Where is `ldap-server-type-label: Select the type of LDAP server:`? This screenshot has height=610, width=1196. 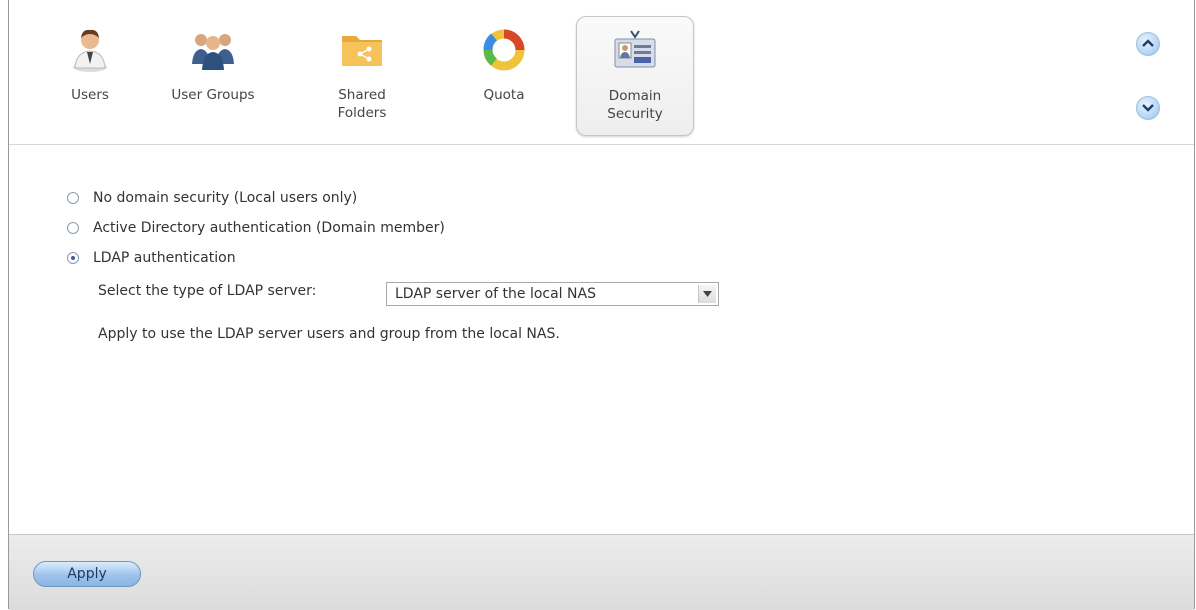
ldap-server-type-label: Select the type of LDAP server: is located at coordinates (207, 291).